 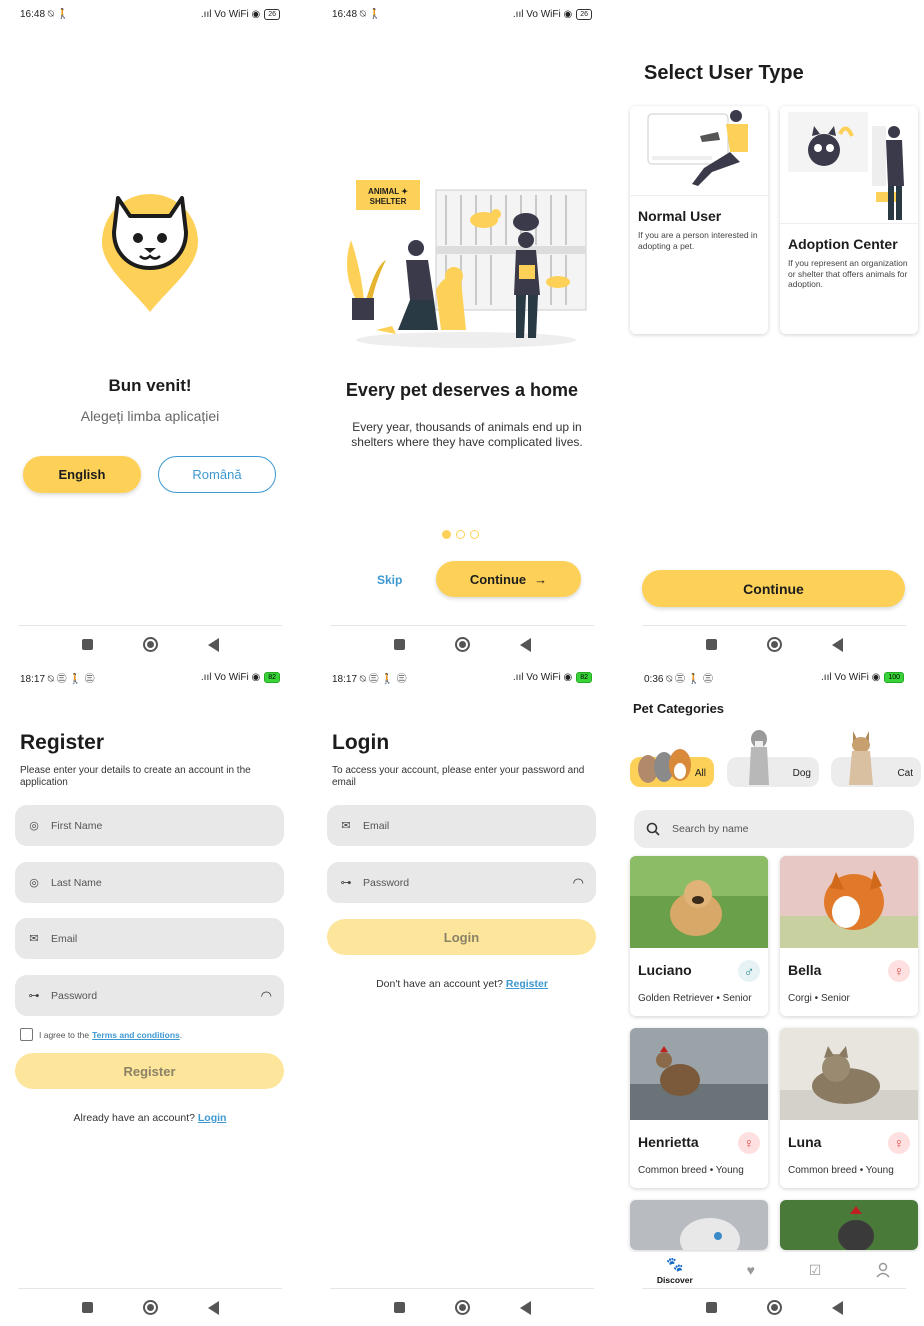 What do you see at coordinates (773, 757) in the screenshot?
I see `category-dog: Dog` at bounding box center [773, 757].